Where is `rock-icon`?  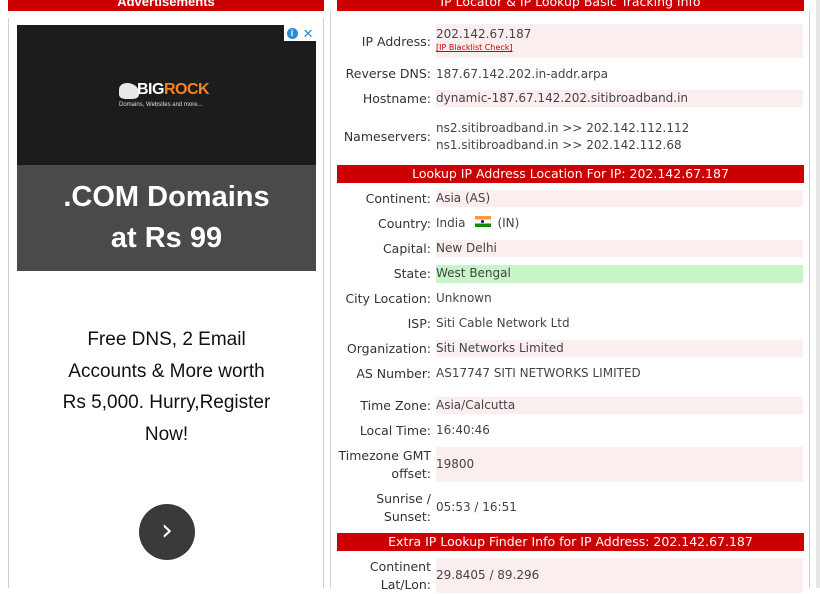 rock-icon is located at coordinates (129, 91).